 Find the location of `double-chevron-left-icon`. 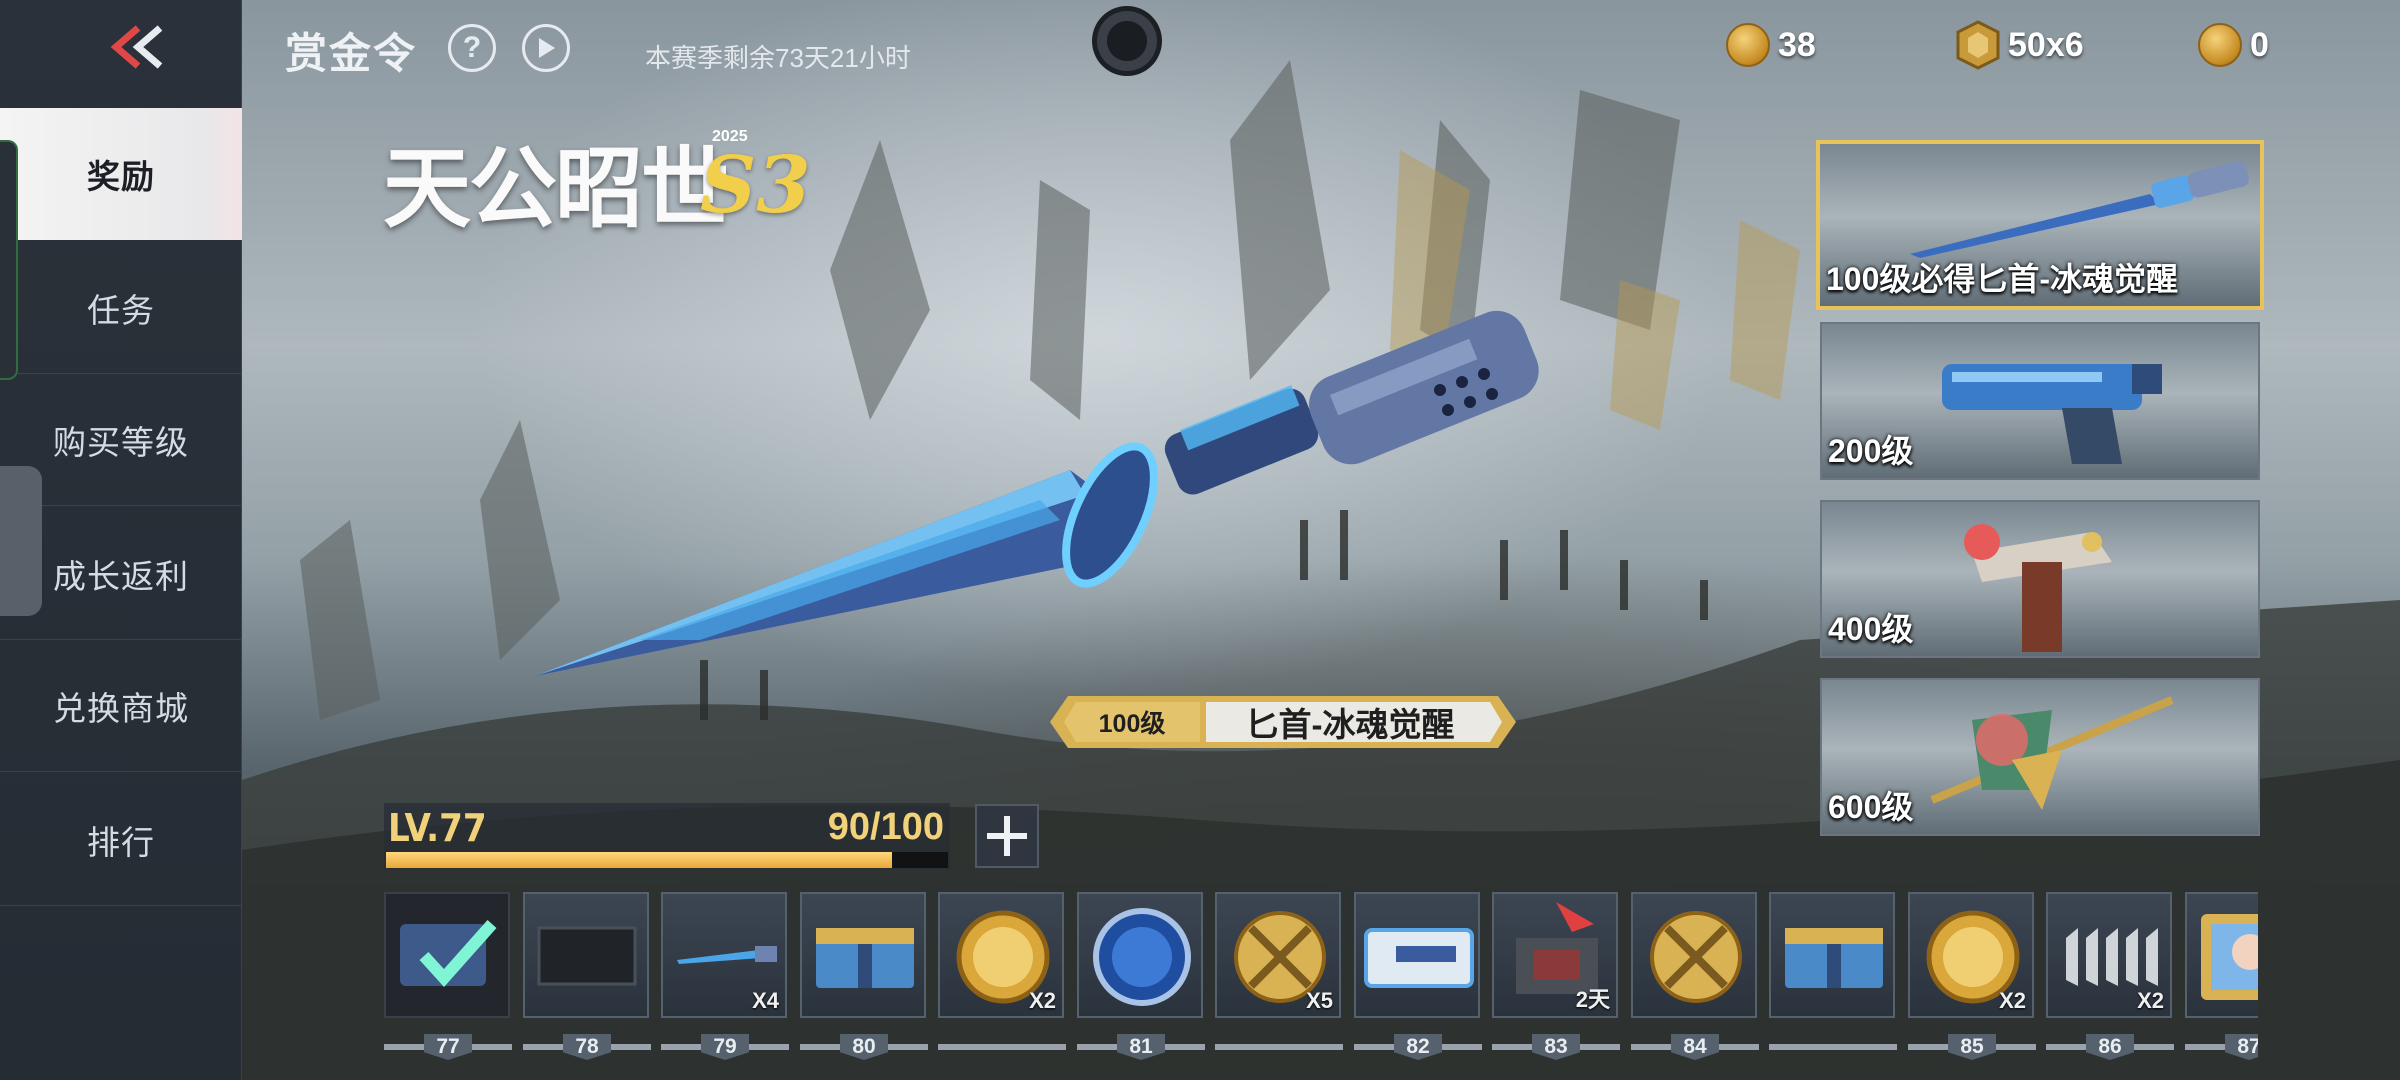

double-chevron-left-icon is located at coordinates (136, 47).